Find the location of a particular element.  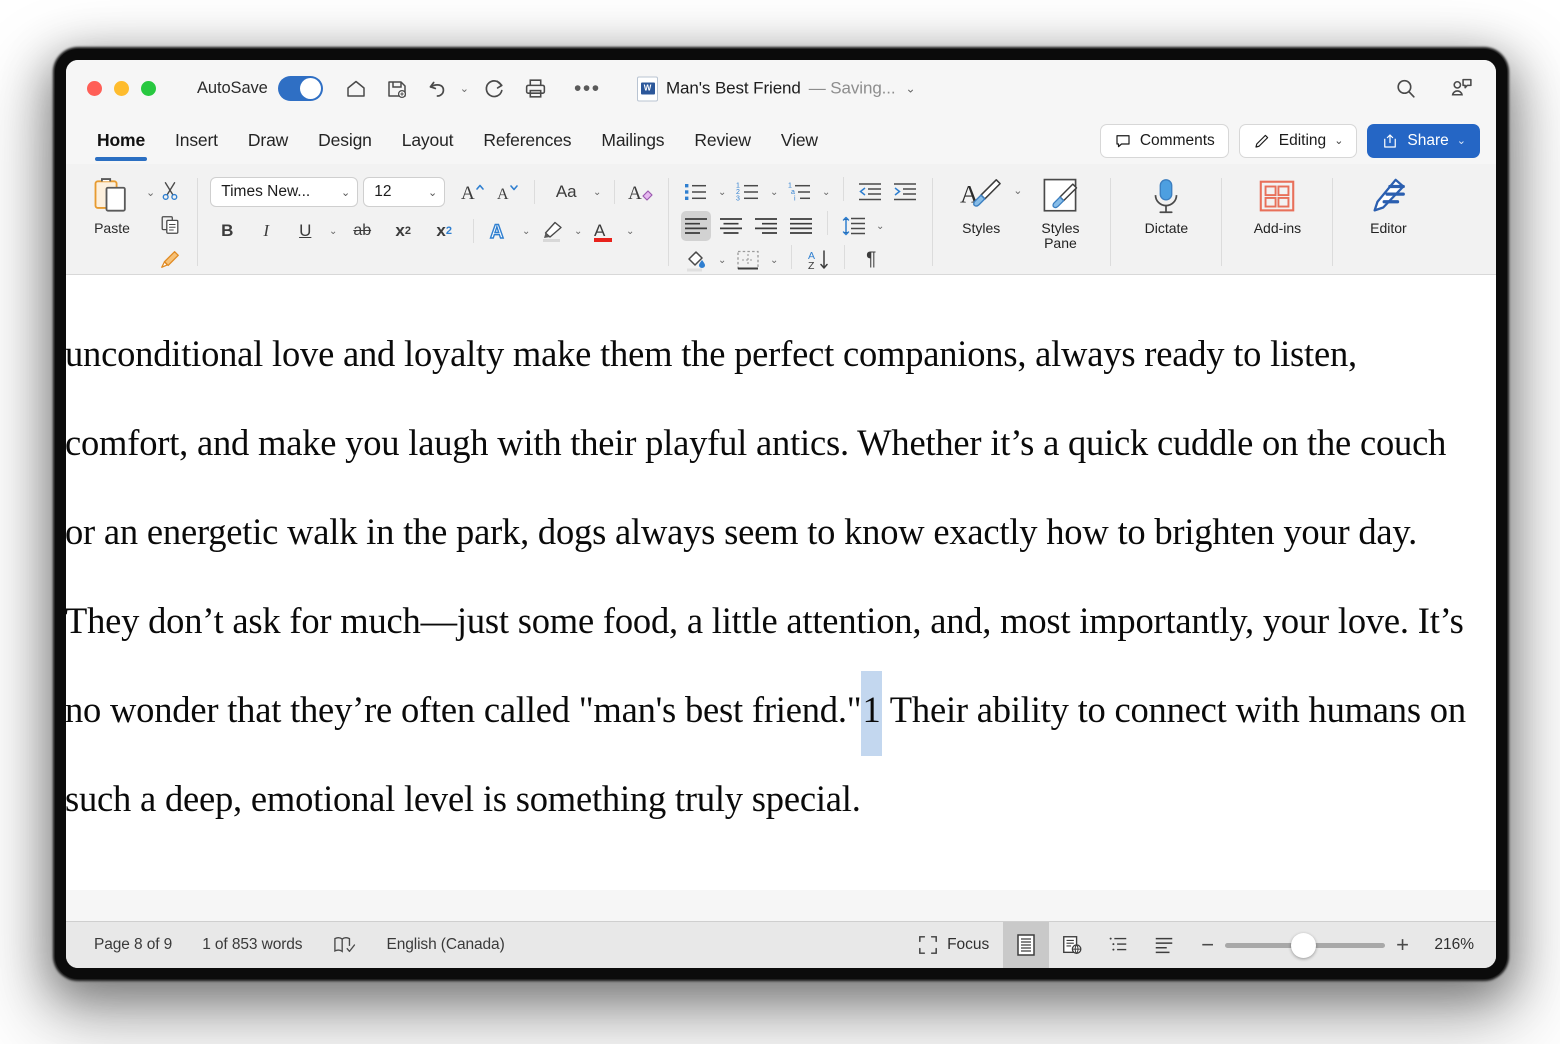

increase-indent-icon is located at coordinates (905, 192).